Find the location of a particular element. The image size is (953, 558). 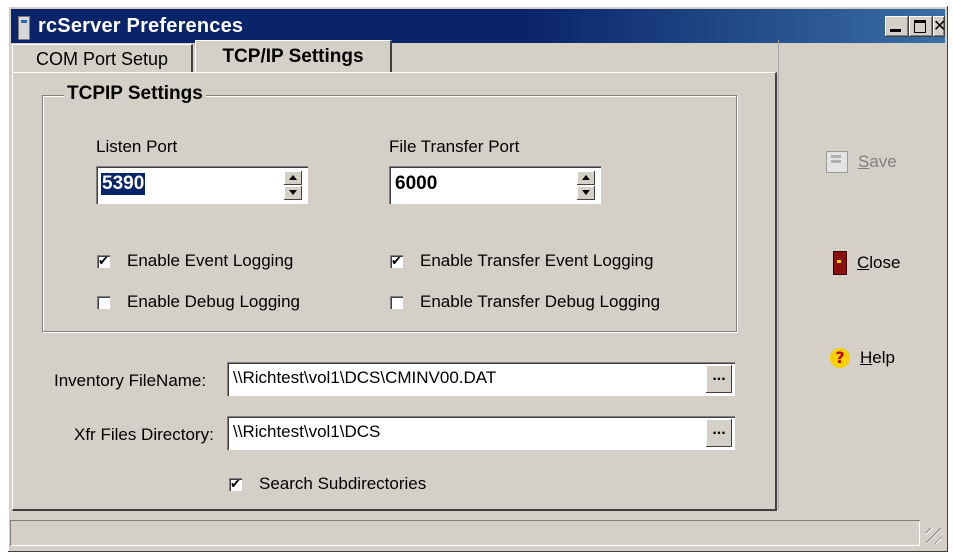

save-button: Save is located at coordinates (861, 162).